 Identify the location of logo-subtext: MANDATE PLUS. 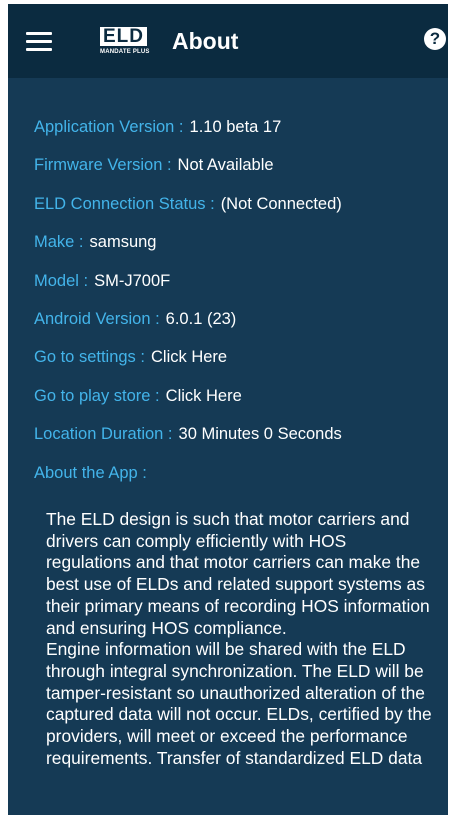
(125, 52).